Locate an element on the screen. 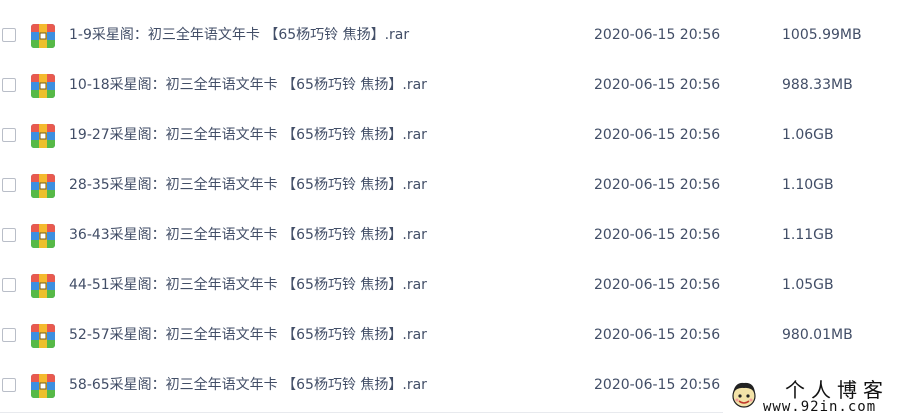  file-name: 19-27采星阁：初三全年语文年卡 【65杨巧铃 焦扬】.rar is located at coordinates (248, 135).